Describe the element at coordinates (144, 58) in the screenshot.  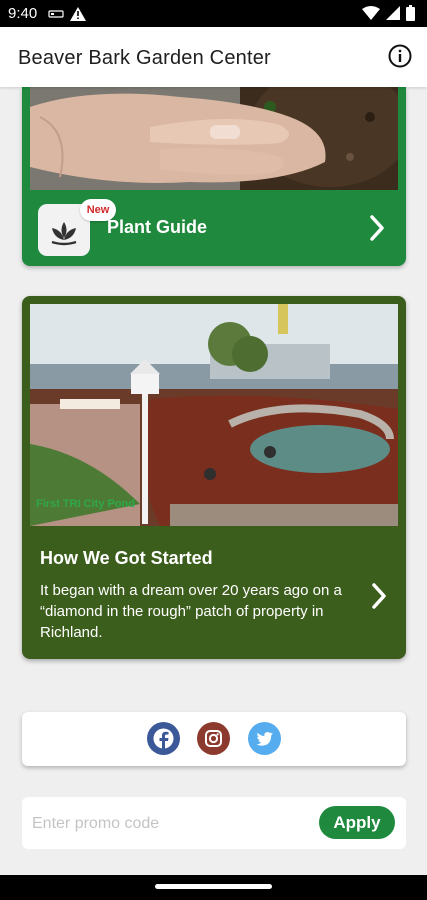
I see `app-title: Beaver Bark Garden Center` at that location.